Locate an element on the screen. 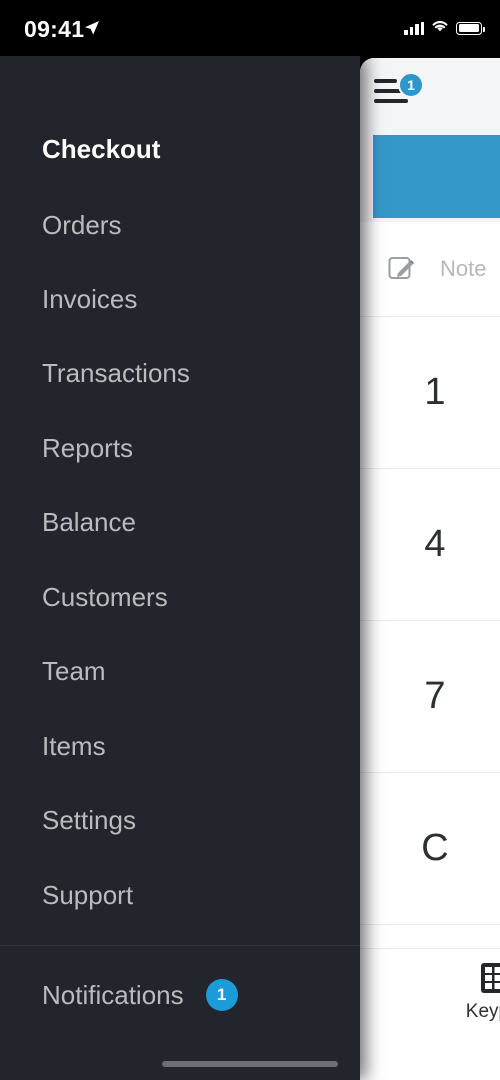 This screenshot has width=500, height=1080. sidebar-item-label: Items is located at coordinates (74, 746).